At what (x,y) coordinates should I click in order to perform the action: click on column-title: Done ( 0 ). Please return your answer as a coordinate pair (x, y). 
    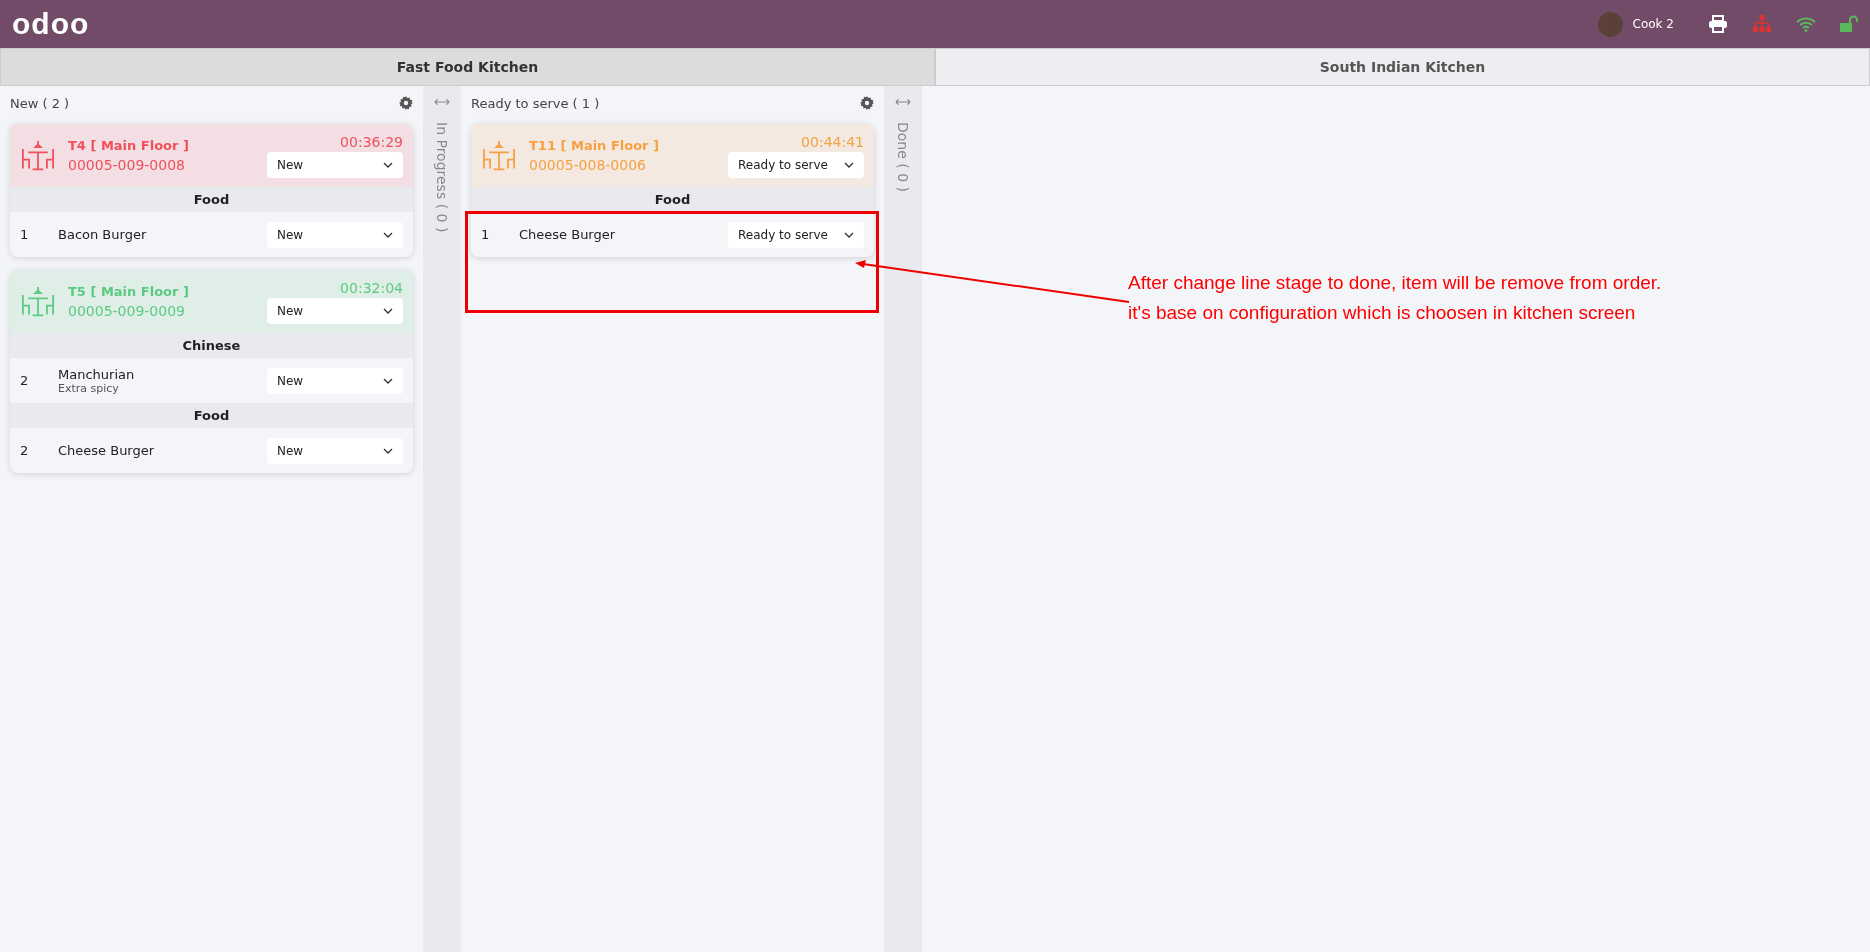
    Looking at the image, I should click on (903, 157).